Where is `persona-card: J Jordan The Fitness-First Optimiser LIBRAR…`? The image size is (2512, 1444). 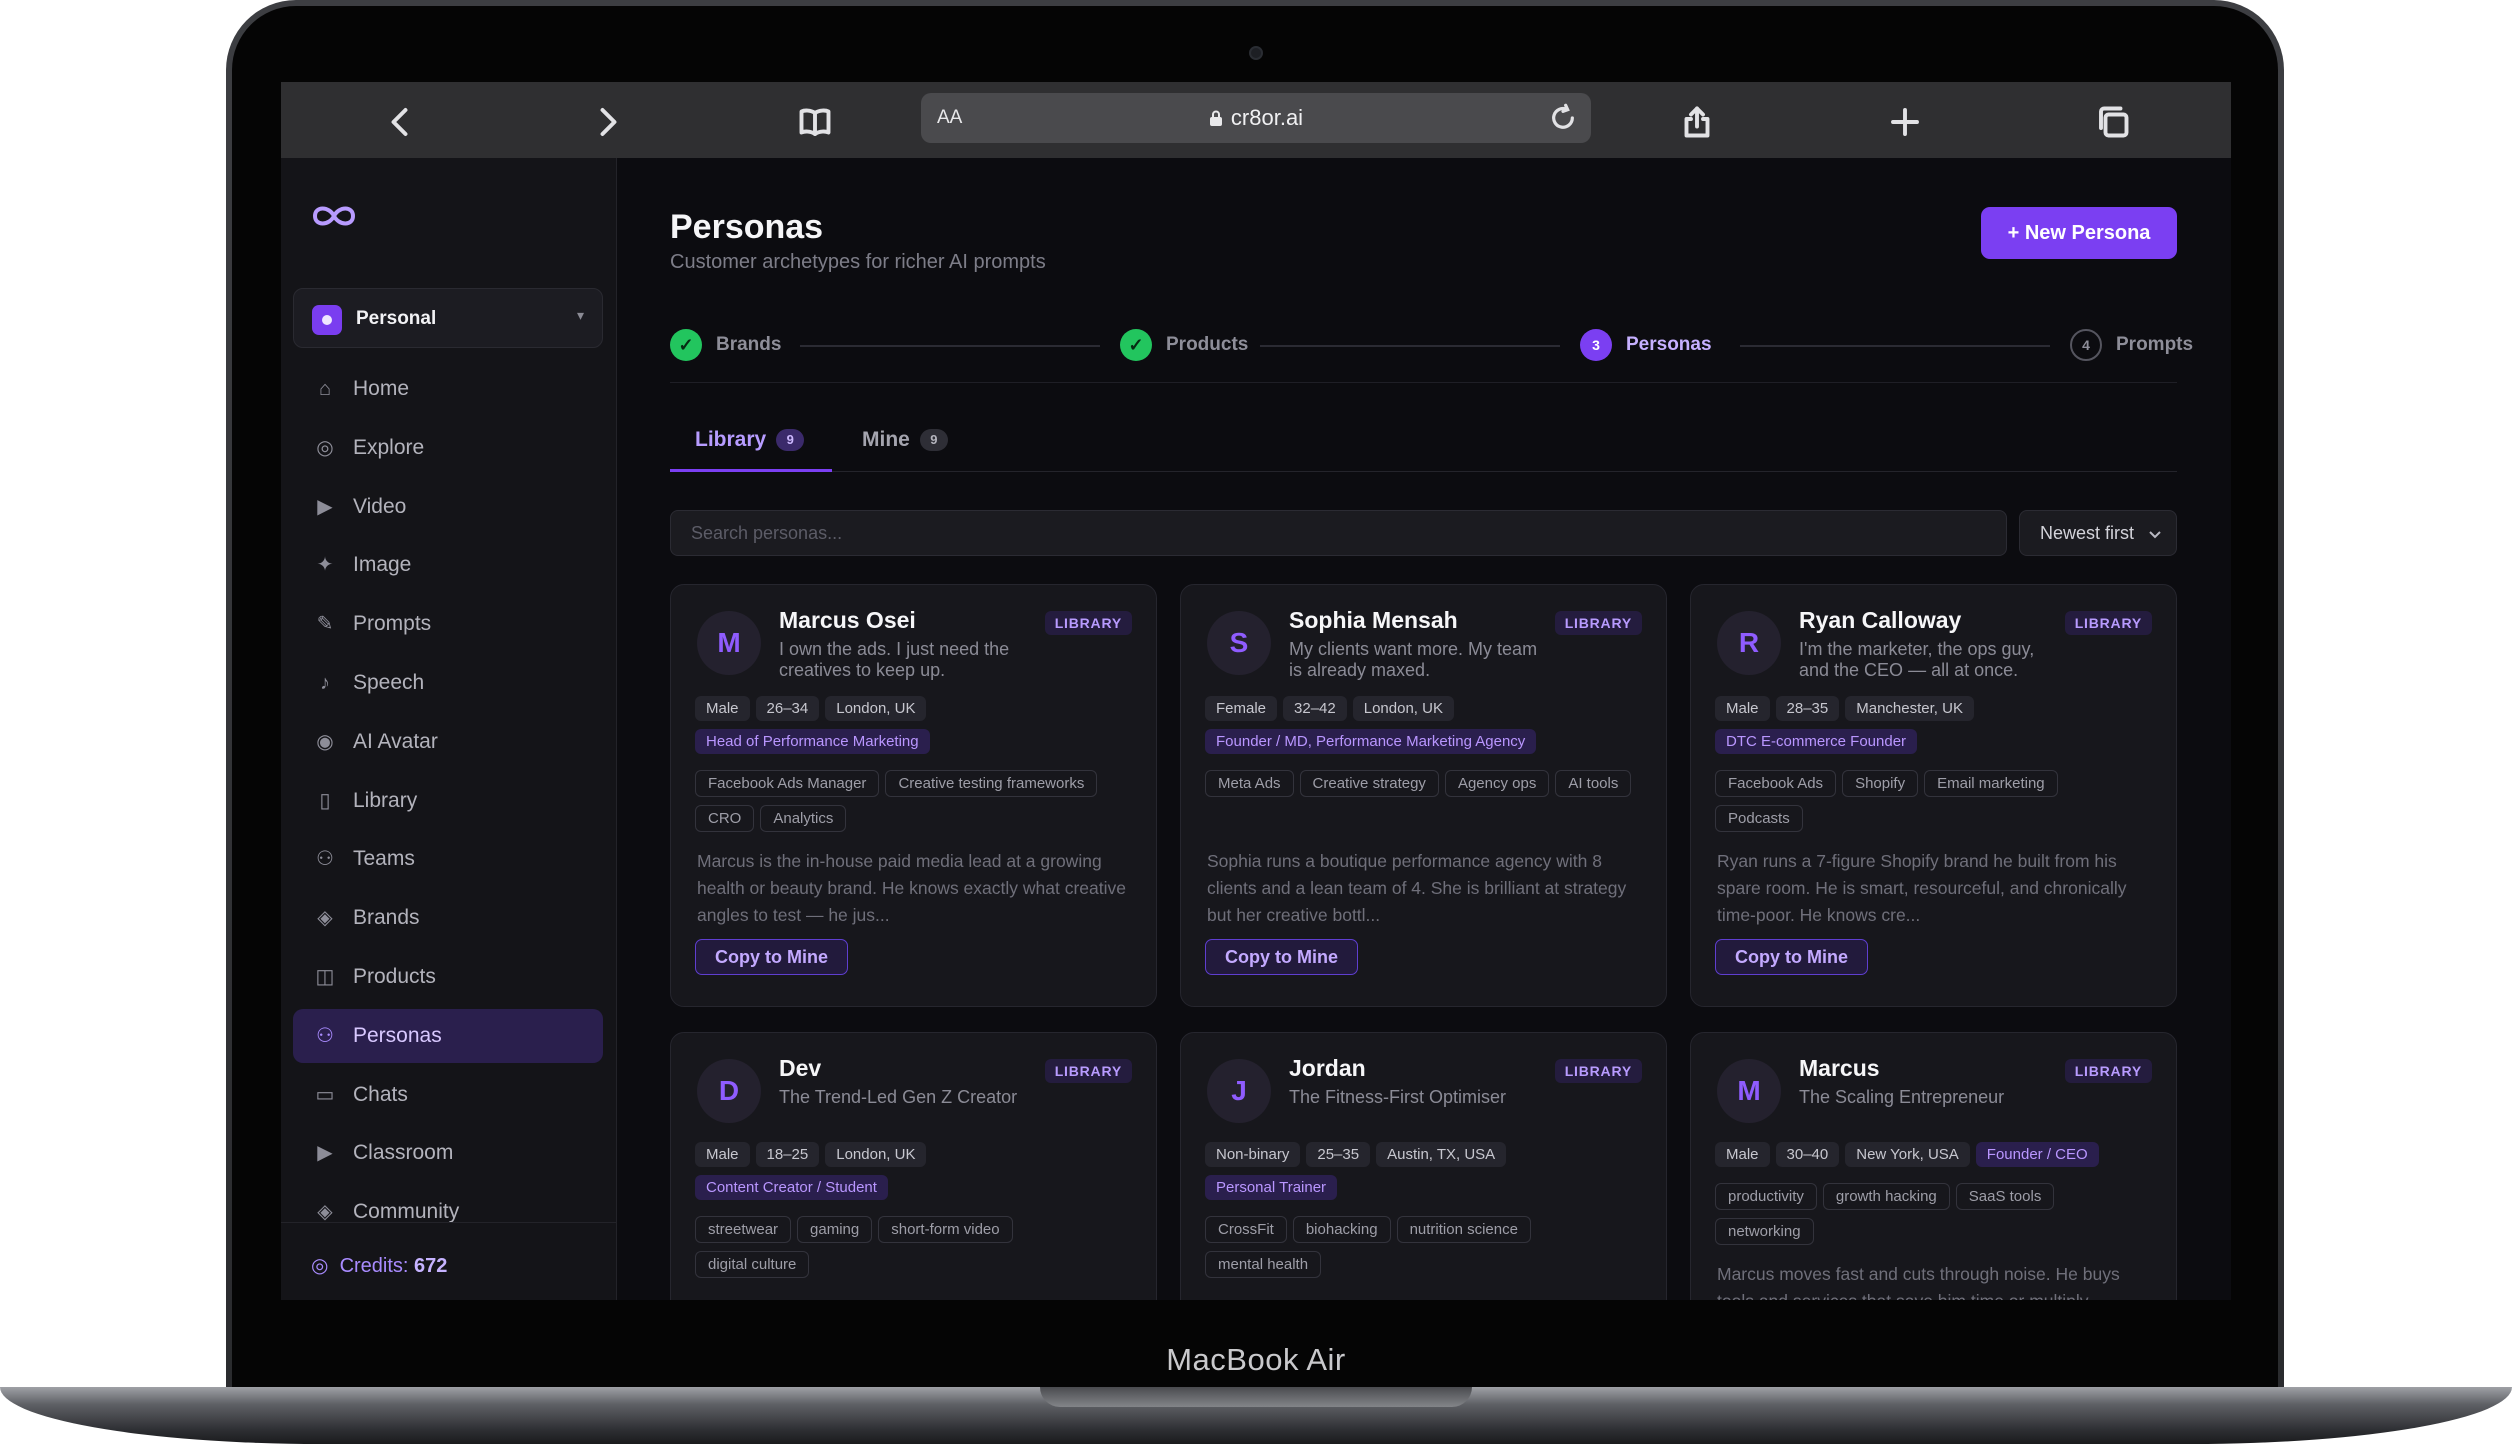 persona-card: J Jordan The Fitness-First Optimiser LIBRAR… is located at coordinates (1423, 1166).